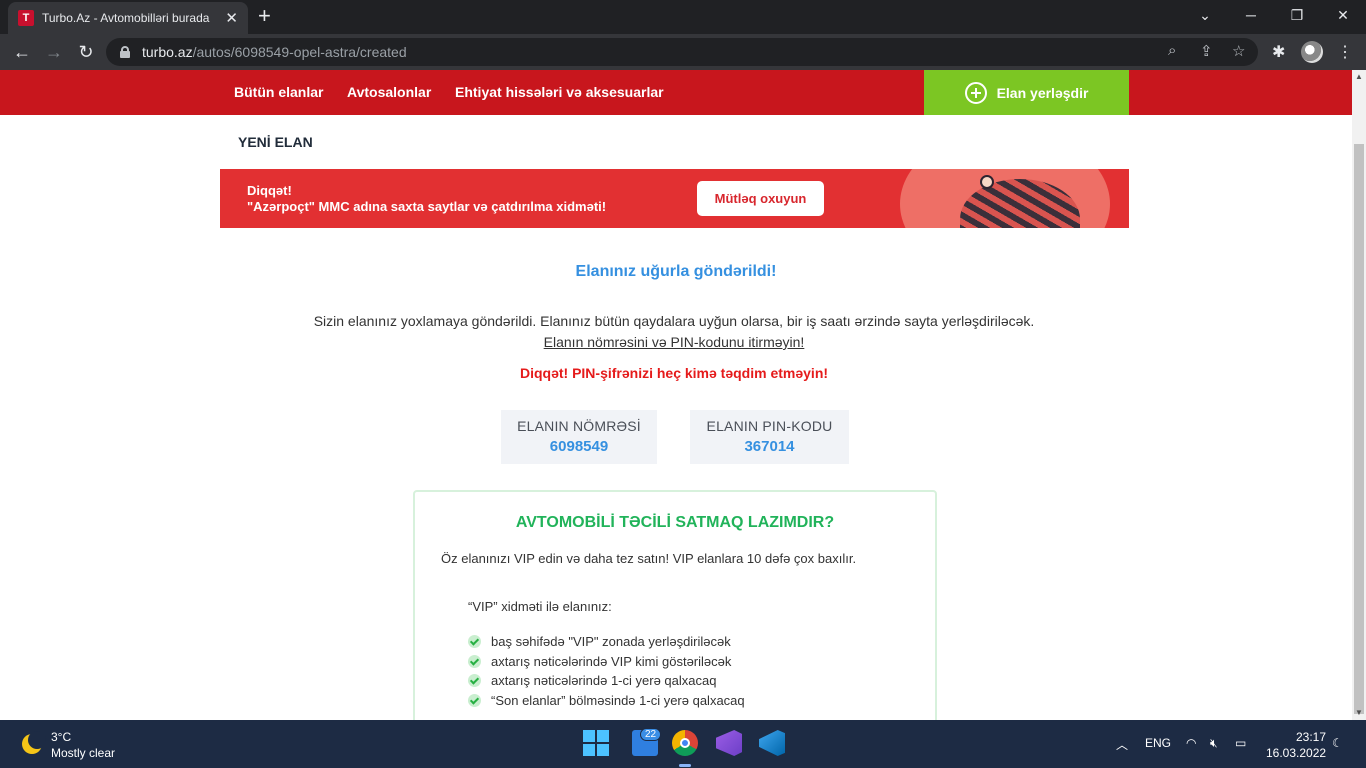 The image size is (1366, 768). I want to click on post-listing-button: Elan yerləşdir, so click(1026, 92).